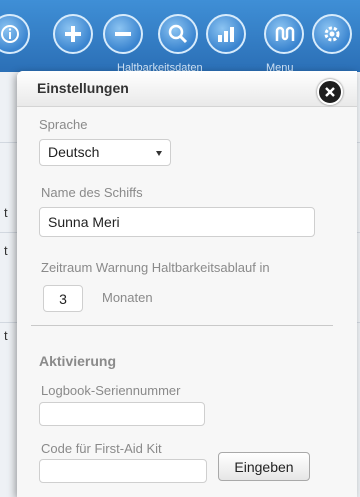  Describe the element at coordinates (111, 390) in the screenshot. I see `serial-number-label: Logbook-Seriennummer` at that location.